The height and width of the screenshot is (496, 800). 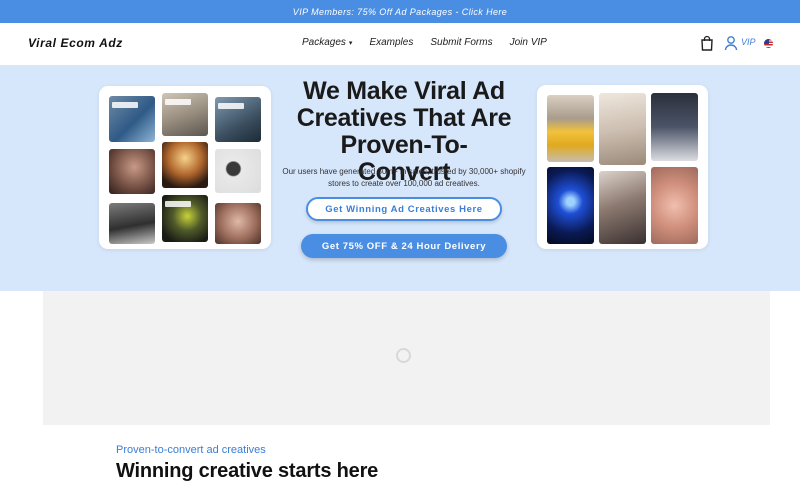 What do you see at coordinates (247, 471) in the screenshot?
I see `section-title: Winning creative starts here` at bounding box center [247, 471].